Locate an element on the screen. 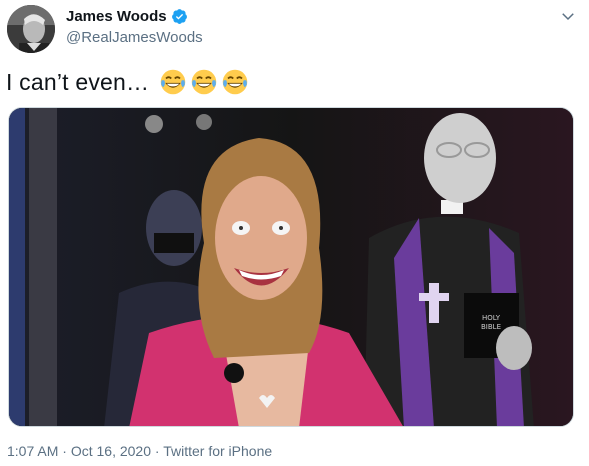 This screenshot has width=589, height=466. verified-badge-icon is located at coordinates (179, 16).